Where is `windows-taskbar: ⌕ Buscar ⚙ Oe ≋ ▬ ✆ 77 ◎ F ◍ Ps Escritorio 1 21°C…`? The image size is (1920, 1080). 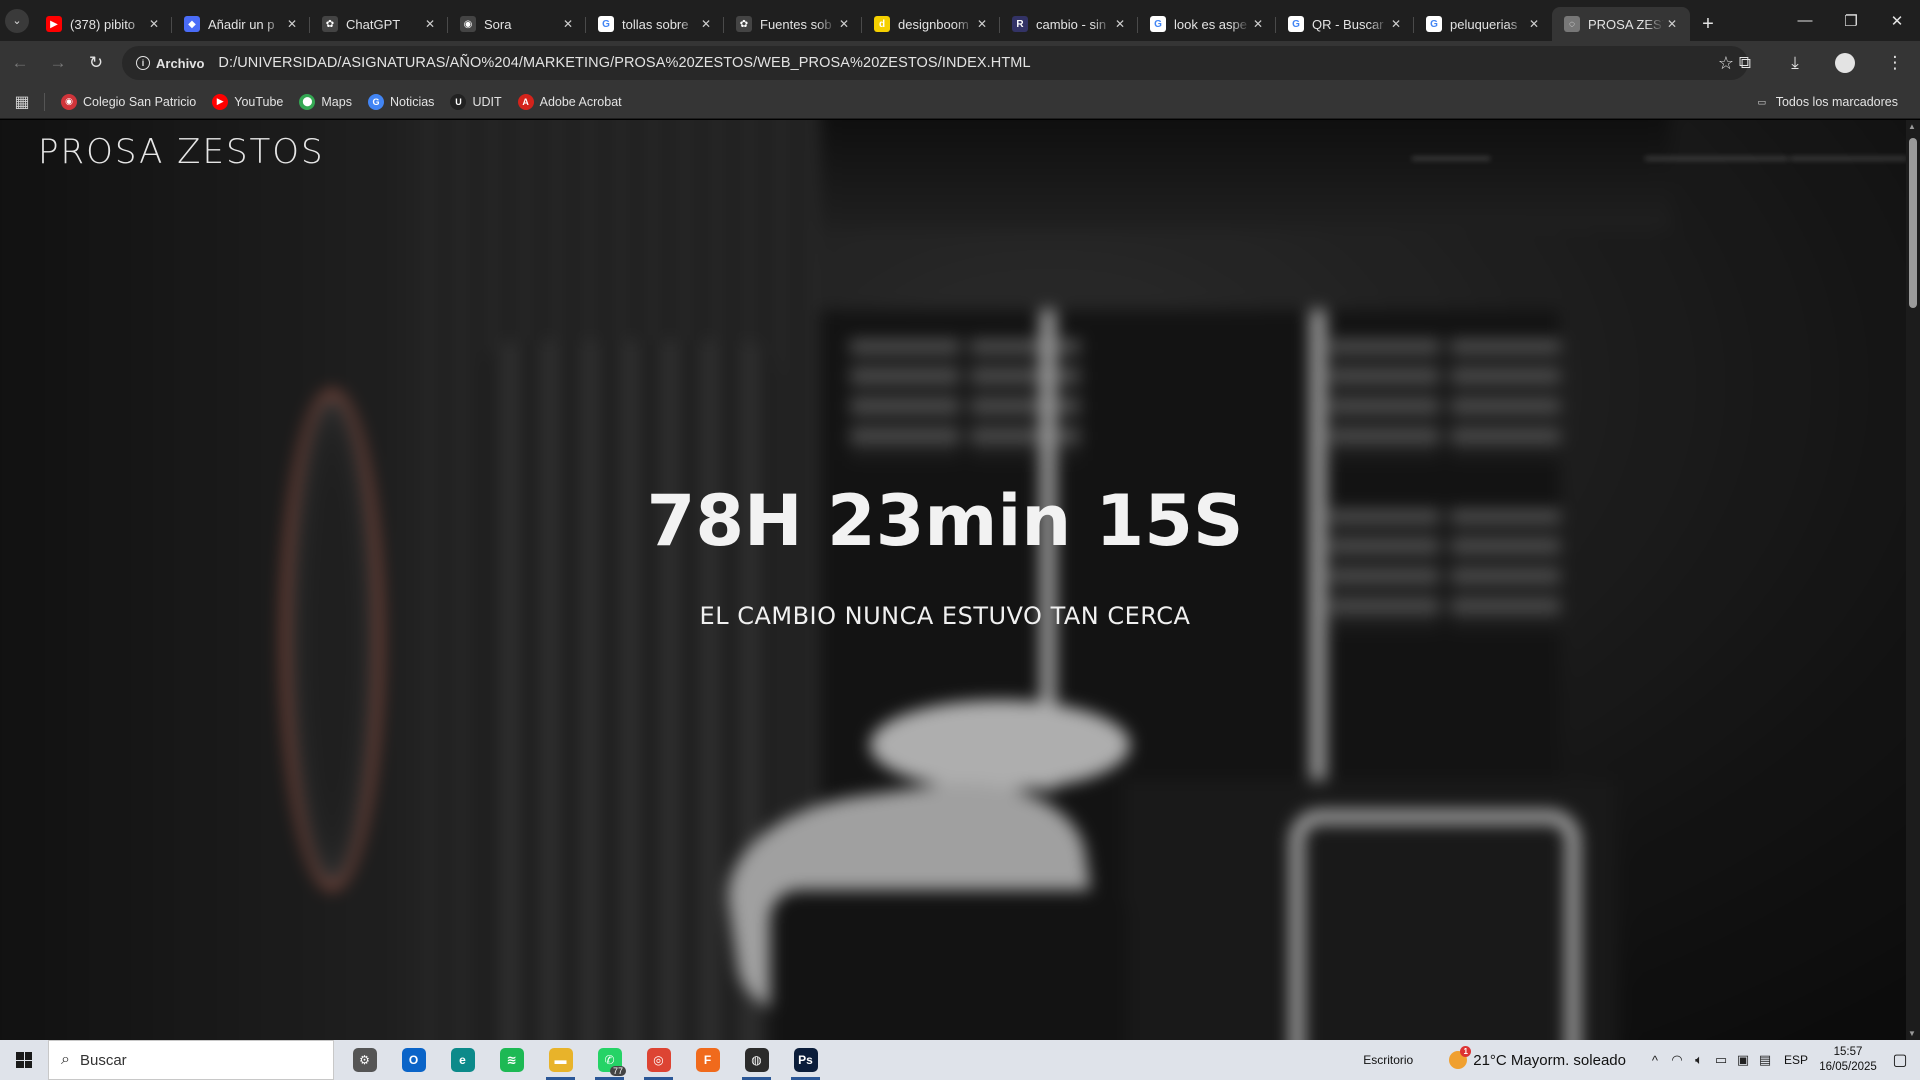
windows-taskbar: ⌕ Buscar ⚙ Oe ≋ ▬ ✆ 77 ◎ F ◍ Ps Escritorio 1 21°C… is located at coordinates (960, 1060).